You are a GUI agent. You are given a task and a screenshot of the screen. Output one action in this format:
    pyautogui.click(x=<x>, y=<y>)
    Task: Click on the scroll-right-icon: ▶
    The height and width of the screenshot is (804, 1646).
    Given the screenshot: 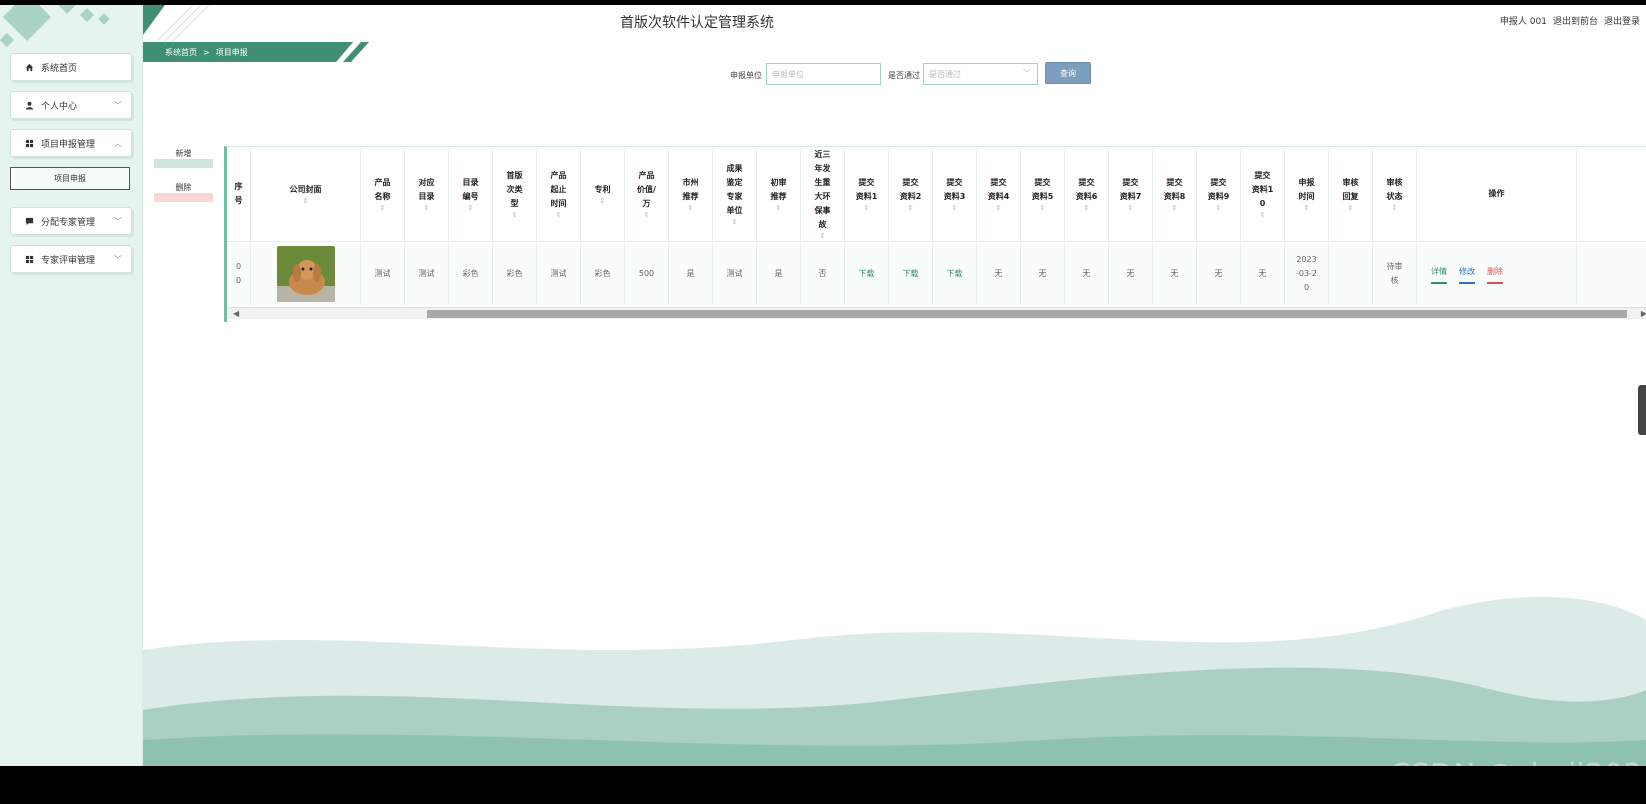 What is the action you would take?
    pyautogui.click(x=1643, y=313)
    